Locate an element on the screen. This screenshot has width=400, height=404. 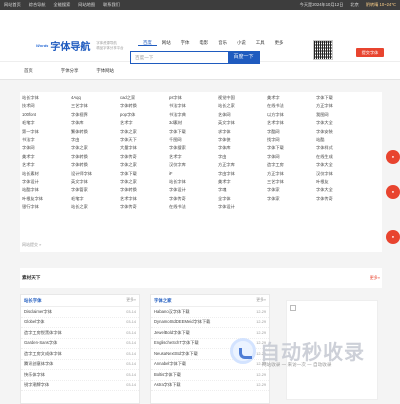
link-item: 字酷网 is located at coordinates (291, 133).